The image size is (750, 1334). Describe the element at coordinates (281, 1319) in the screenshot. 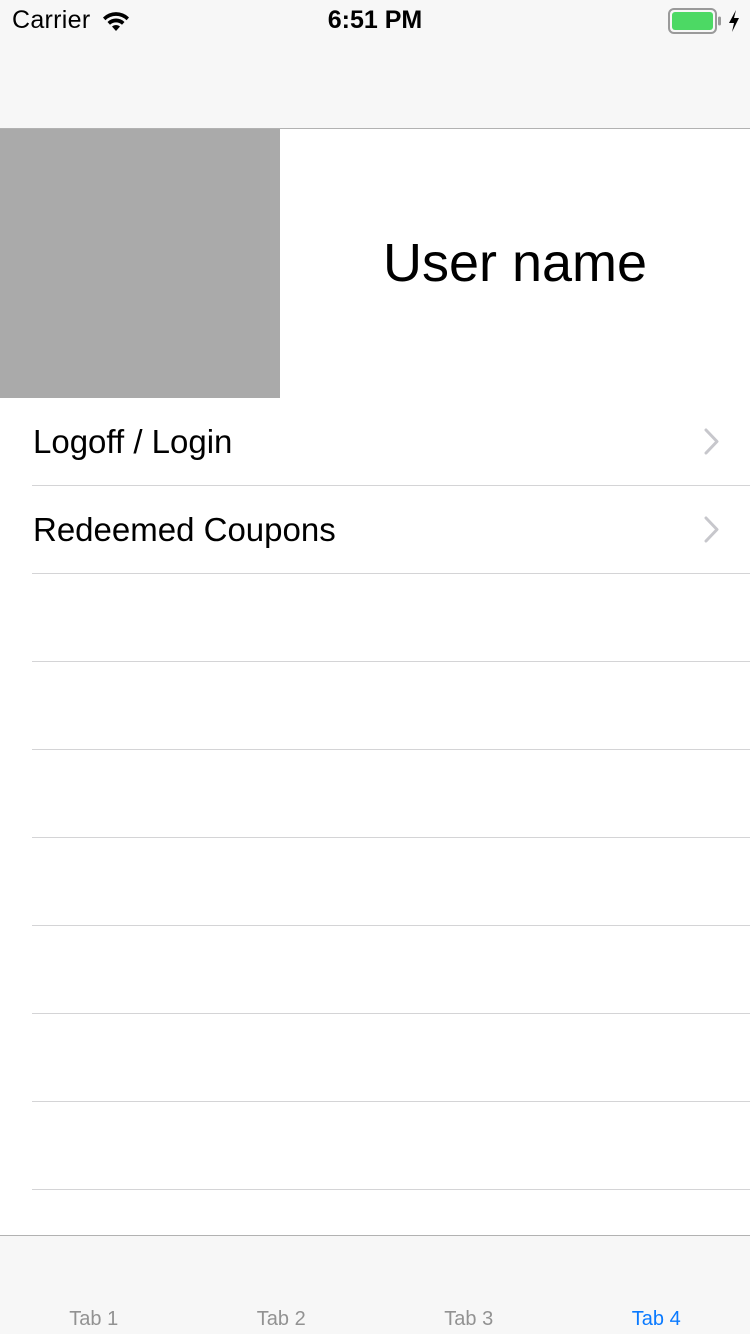

I see `tab-label: Tab 2` at that location.